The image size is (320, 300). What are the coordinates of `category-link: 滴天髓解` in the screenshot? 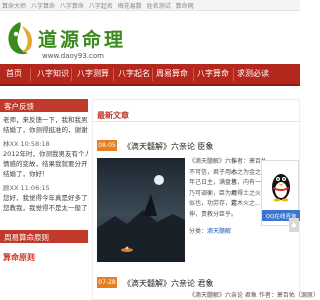 It's located at (219, 231).